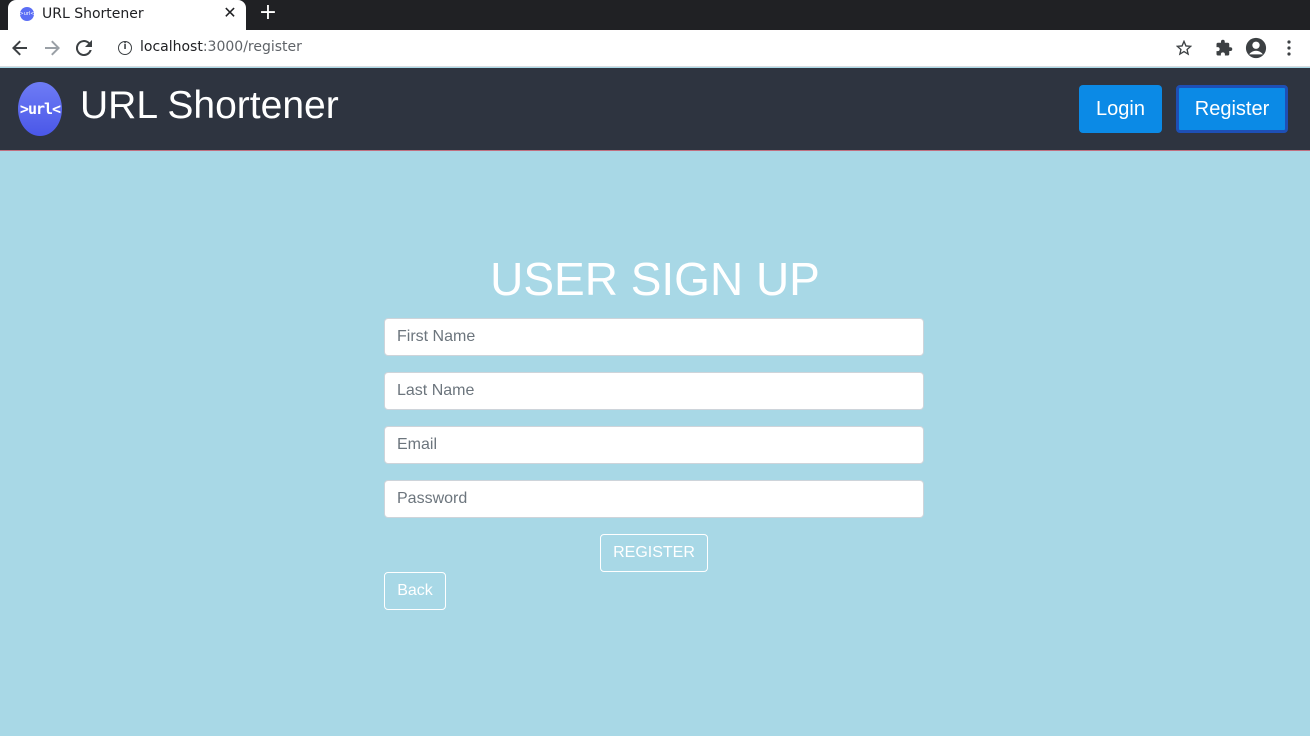 Image resolution: width=1310 pixels, height=736 pixels. I want to click on register-submit-button: REGISTER, so click(654, 553).